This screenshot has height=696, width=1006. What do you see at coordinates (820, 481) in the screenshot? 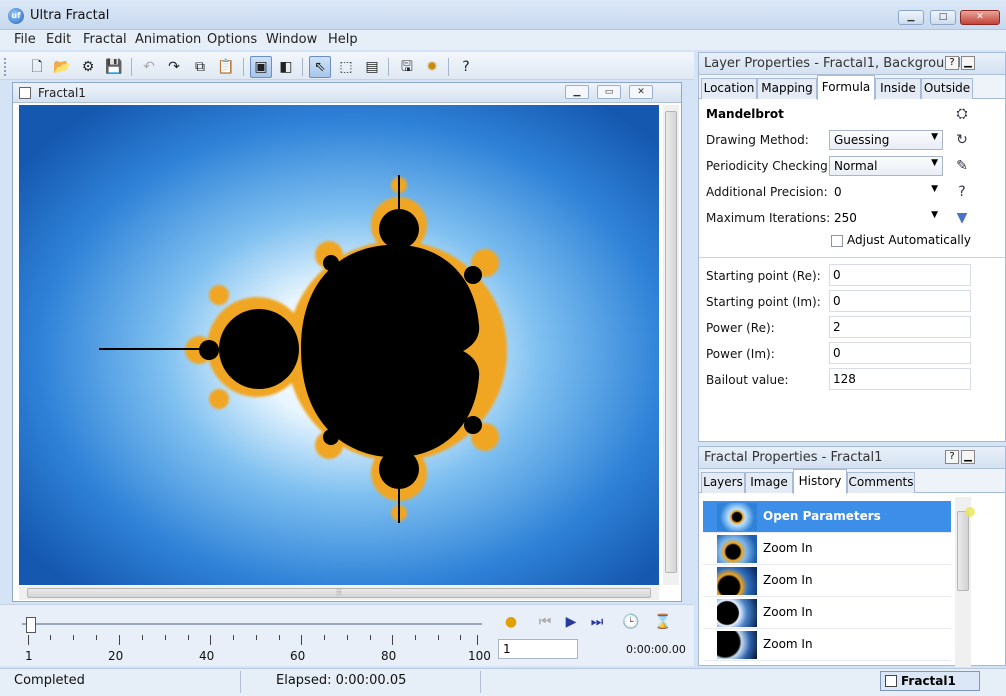
I see `tab-history: History` at bounding box center [820, 481].